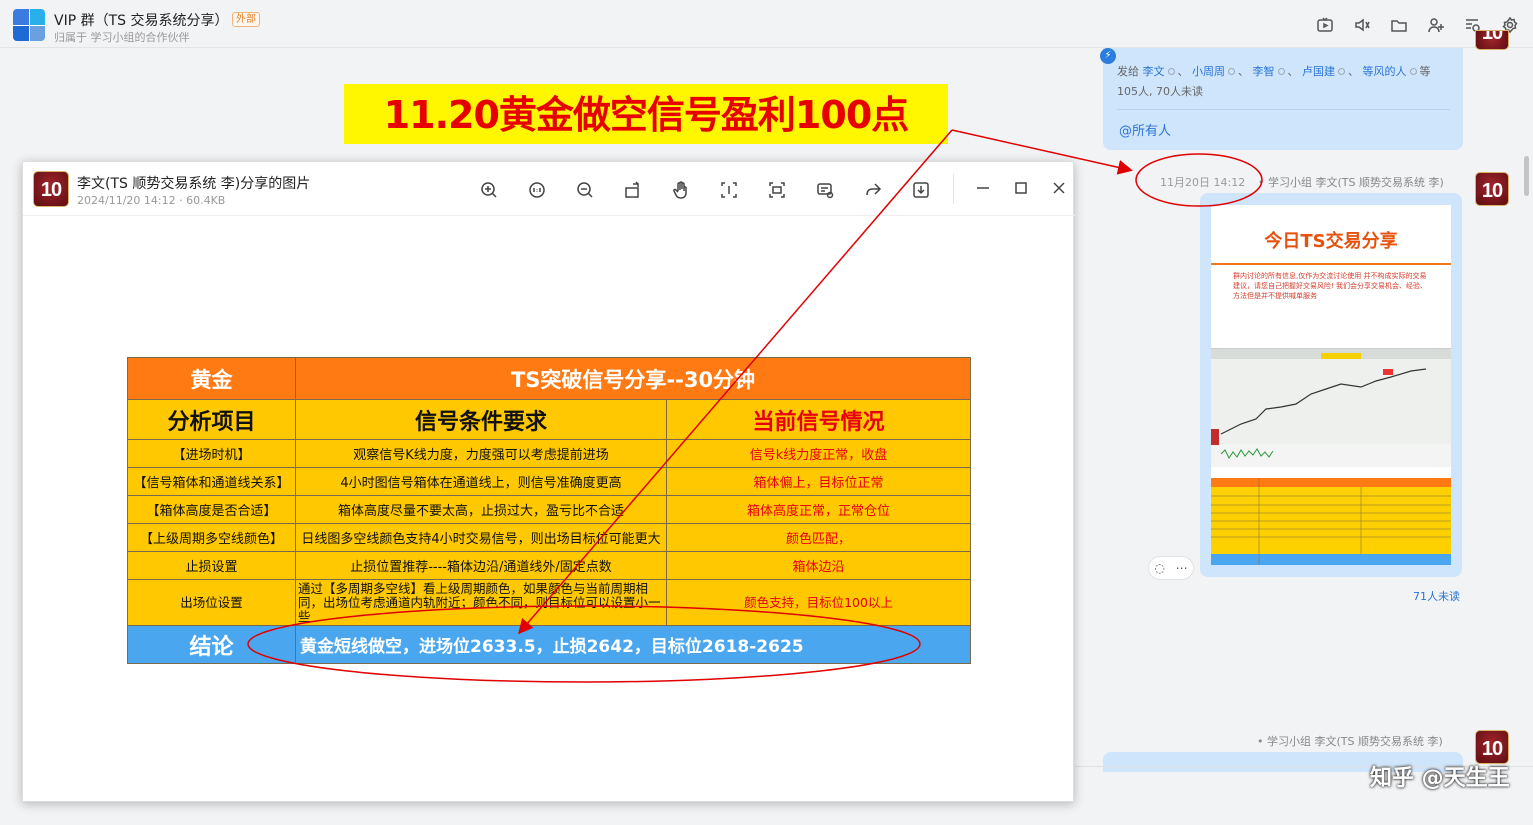  What do you see at coordinates (818, 537) in the screenshot?
I see `status-cell: 颜色匹配，` at bounding box center [818, 537].